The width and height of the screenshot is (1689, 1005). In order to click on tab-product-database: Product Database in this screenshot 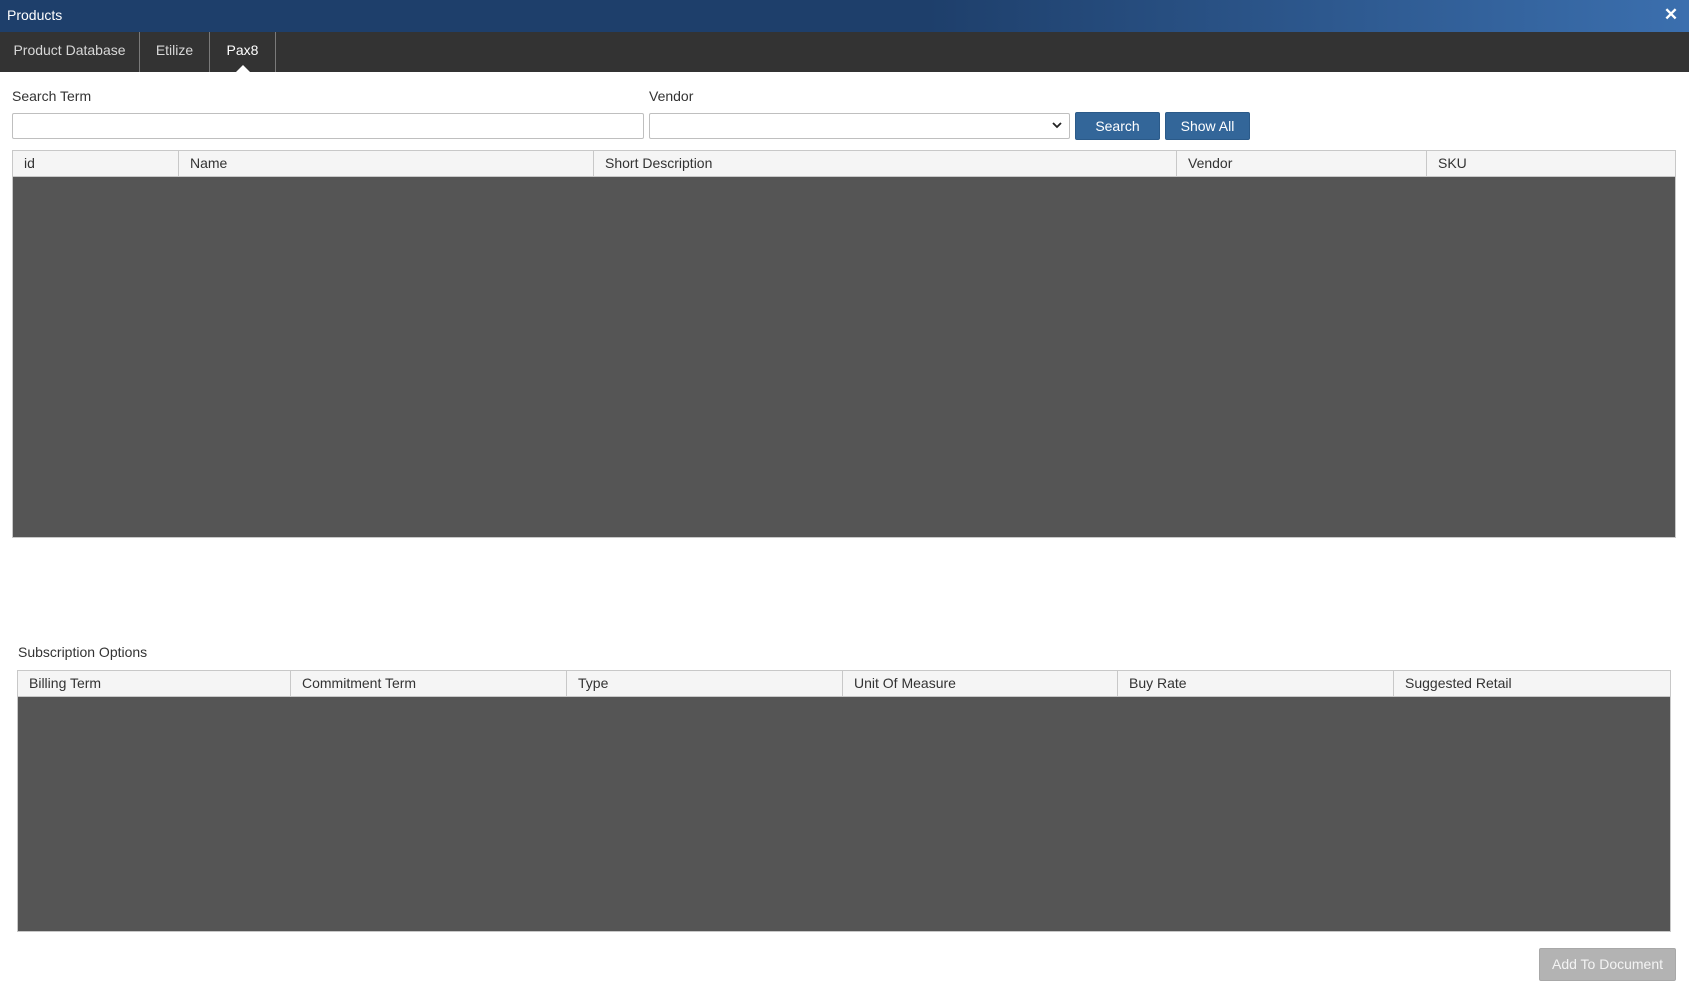, I will do `click(70, 52)`.